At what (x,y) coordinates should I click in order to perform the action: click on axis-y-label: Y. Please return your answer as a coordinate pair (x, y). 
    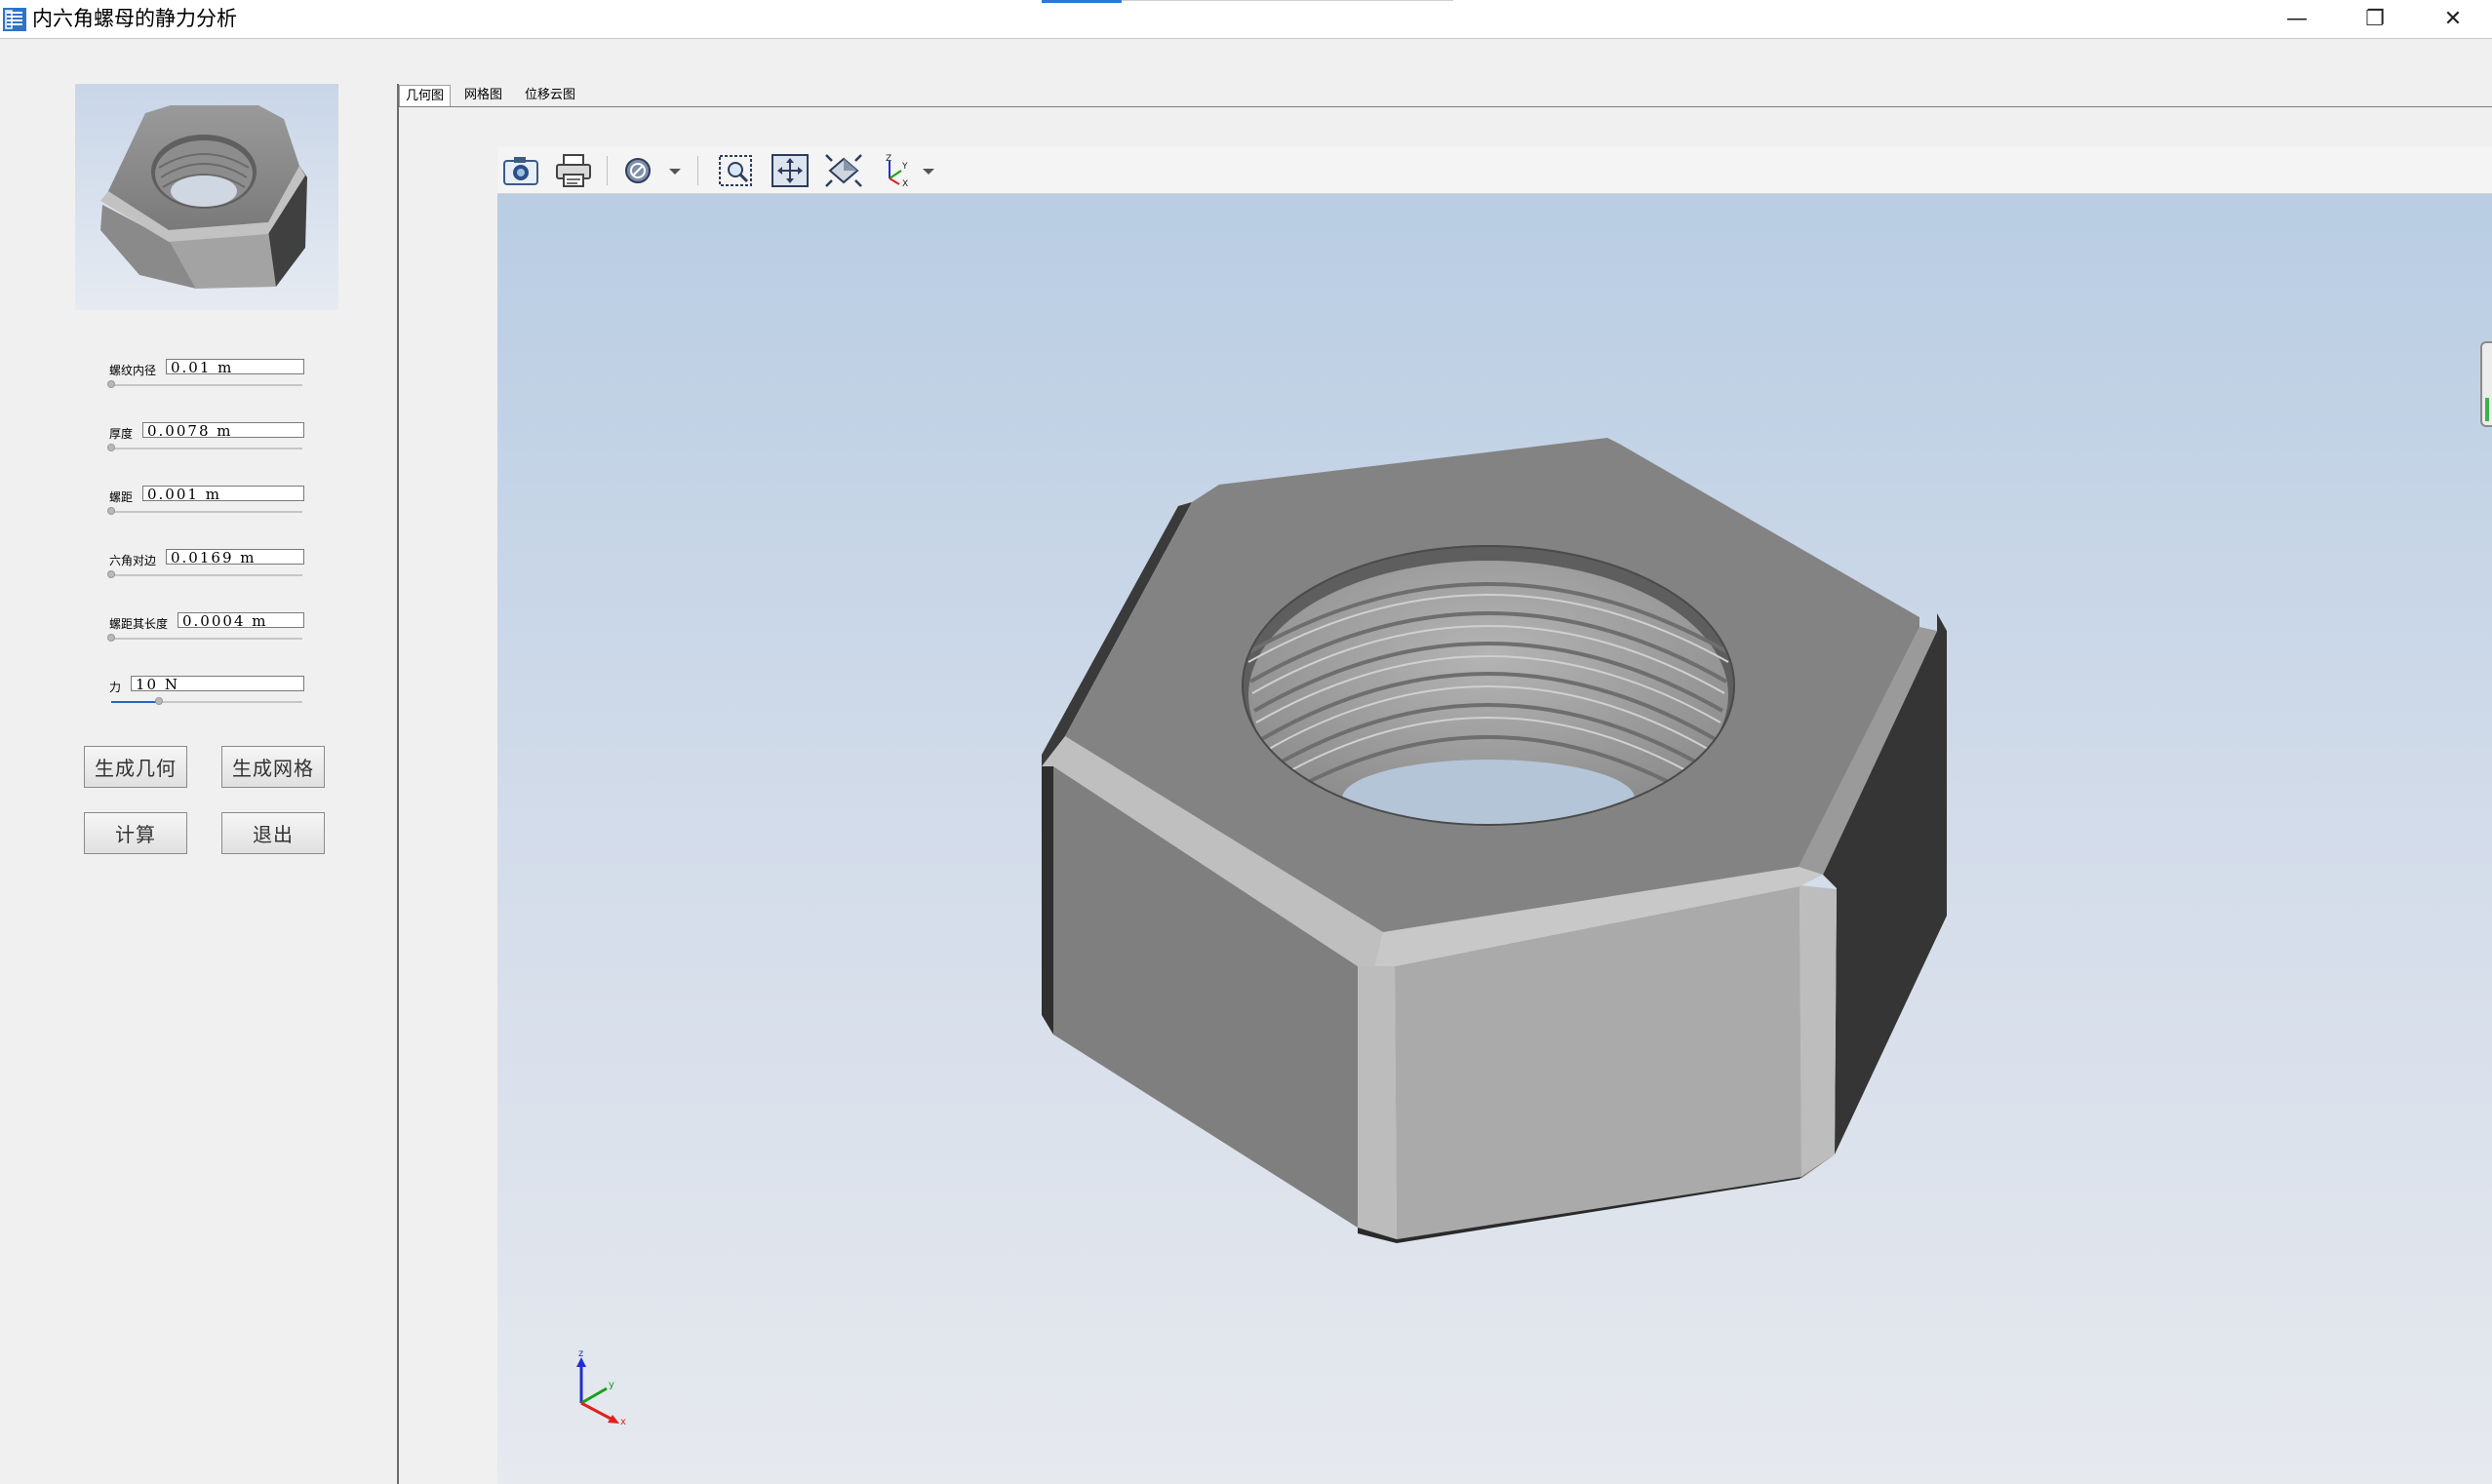
    Looking at the image, I should click on (904, 167).